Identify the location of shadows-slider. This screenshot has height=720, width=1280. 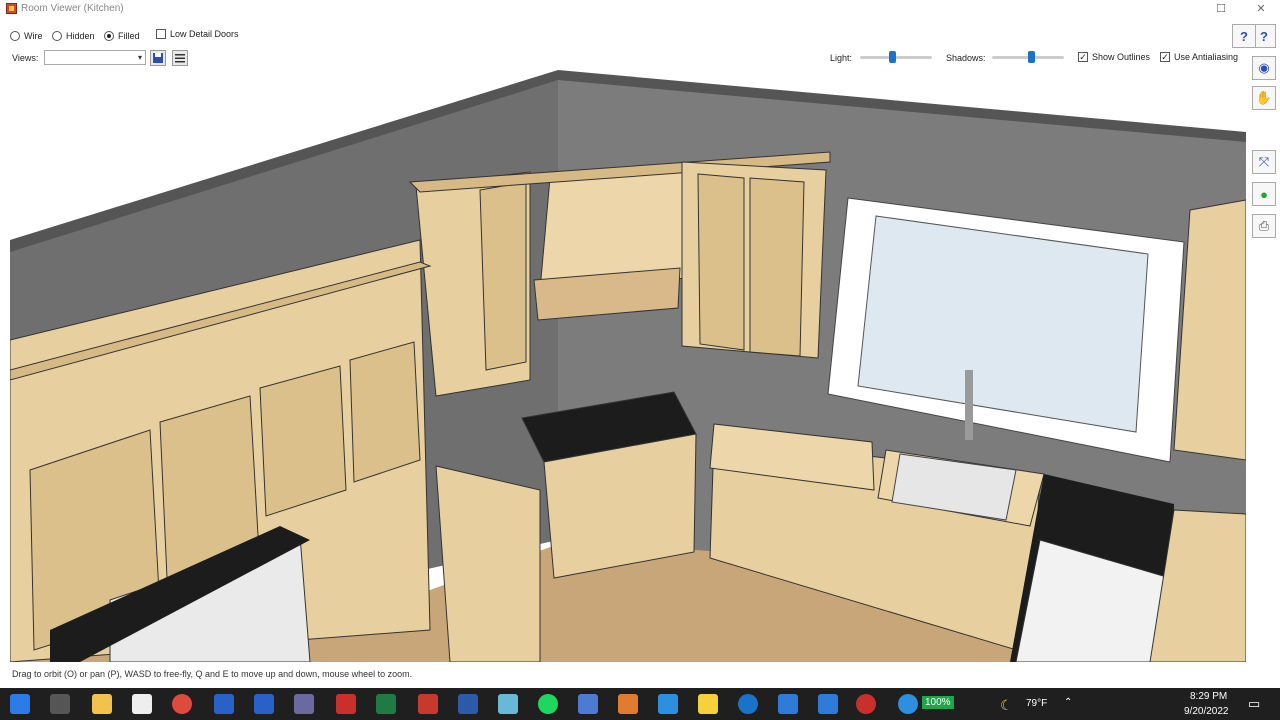
(1028, 57).